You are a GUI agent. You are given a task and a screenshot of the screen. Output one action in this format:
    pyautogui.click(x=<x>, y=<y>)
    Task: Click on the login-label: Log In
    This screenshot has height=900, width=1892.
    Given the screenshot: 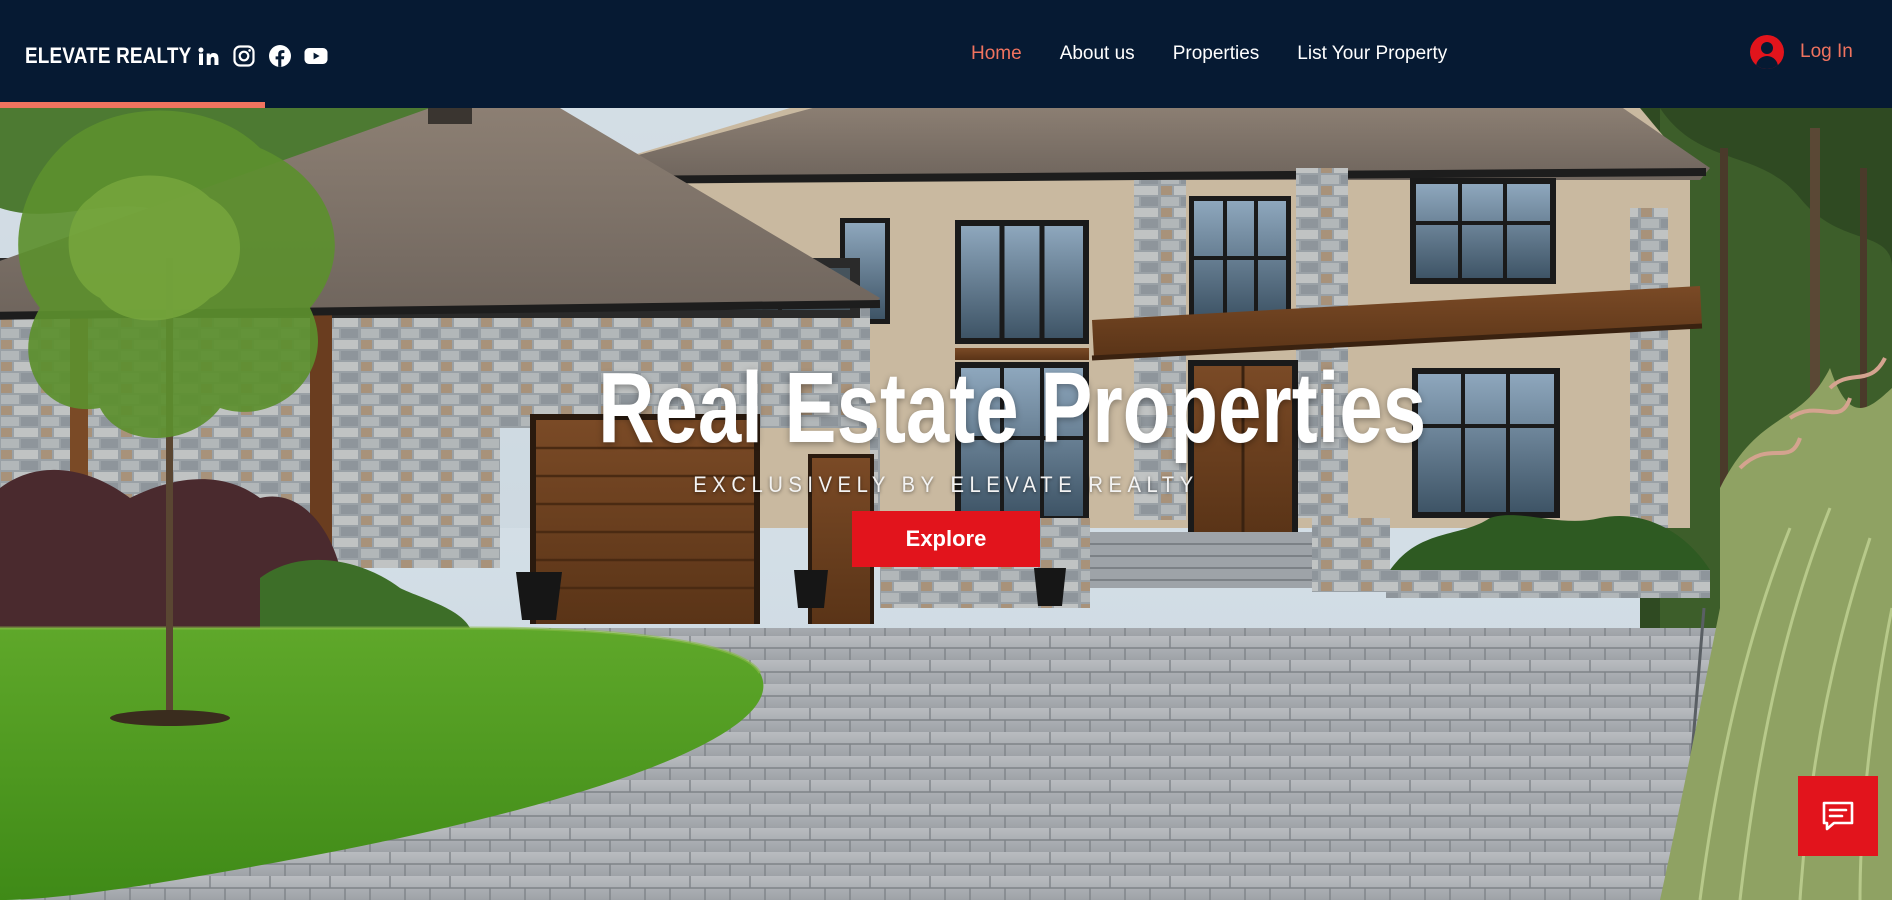 What is the action you would take?
    pyautogui.click(x=1826, y=51)
    